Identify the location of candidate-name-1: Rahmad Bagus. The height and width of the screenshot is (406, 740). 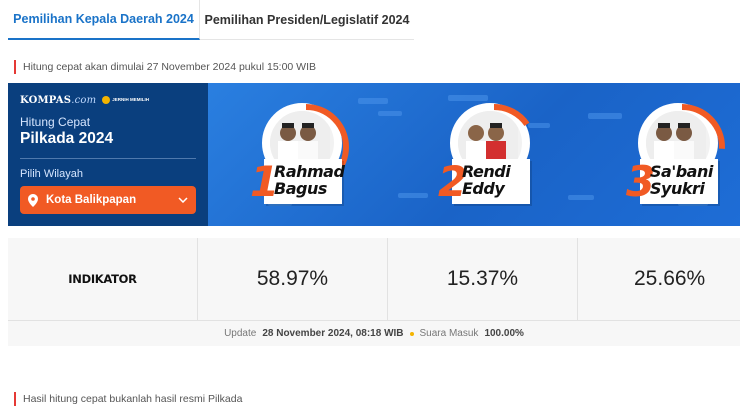
(309, 180).